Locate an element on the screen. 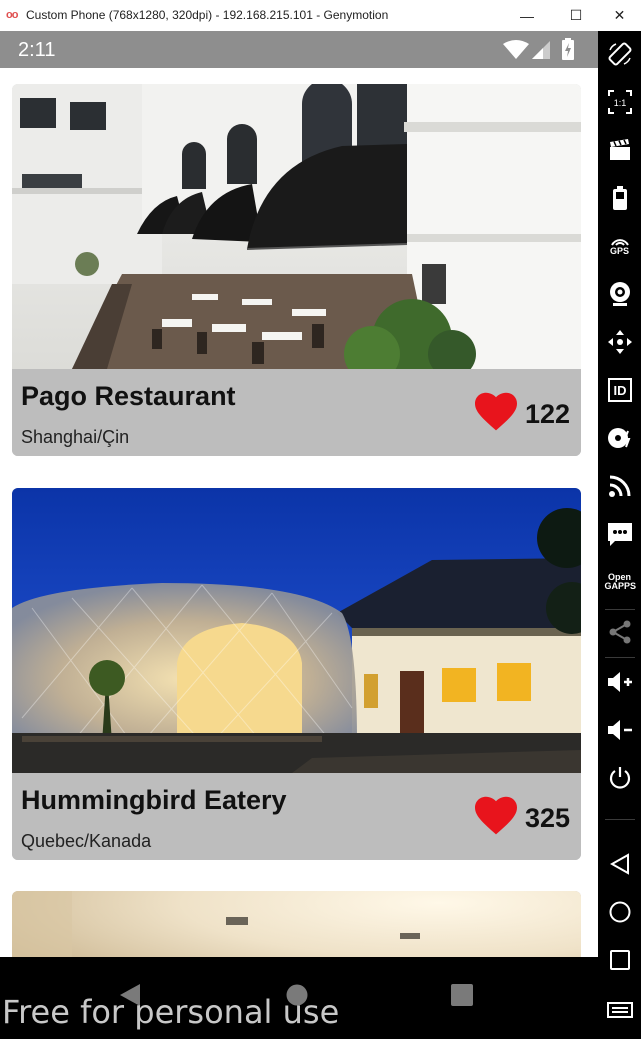 Image resolution: width=641 pixels, height=1039 pixels. rotate-icon is located at coordinates (619, 54).